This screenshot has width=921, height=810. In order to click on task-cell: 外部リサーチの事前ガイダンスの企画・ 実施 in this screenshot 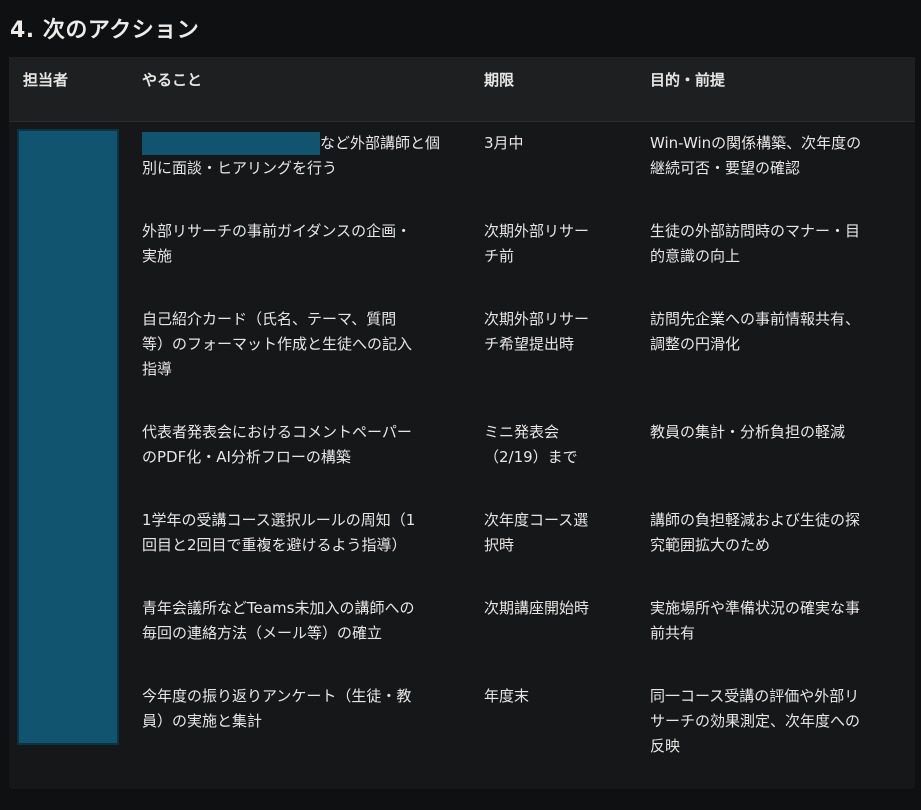, I will do `click(277, 243)`.